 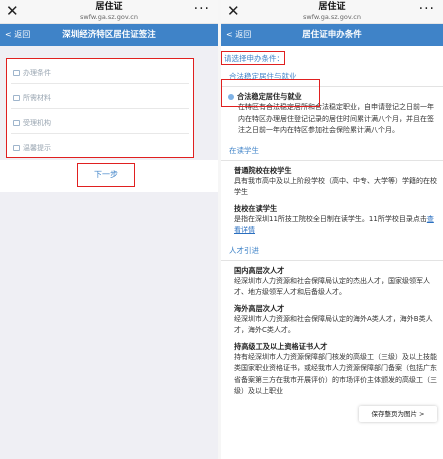 I want to click on nav-bar: < 返回 深圳经济特区居住证签注, so click(x=109, y=35).